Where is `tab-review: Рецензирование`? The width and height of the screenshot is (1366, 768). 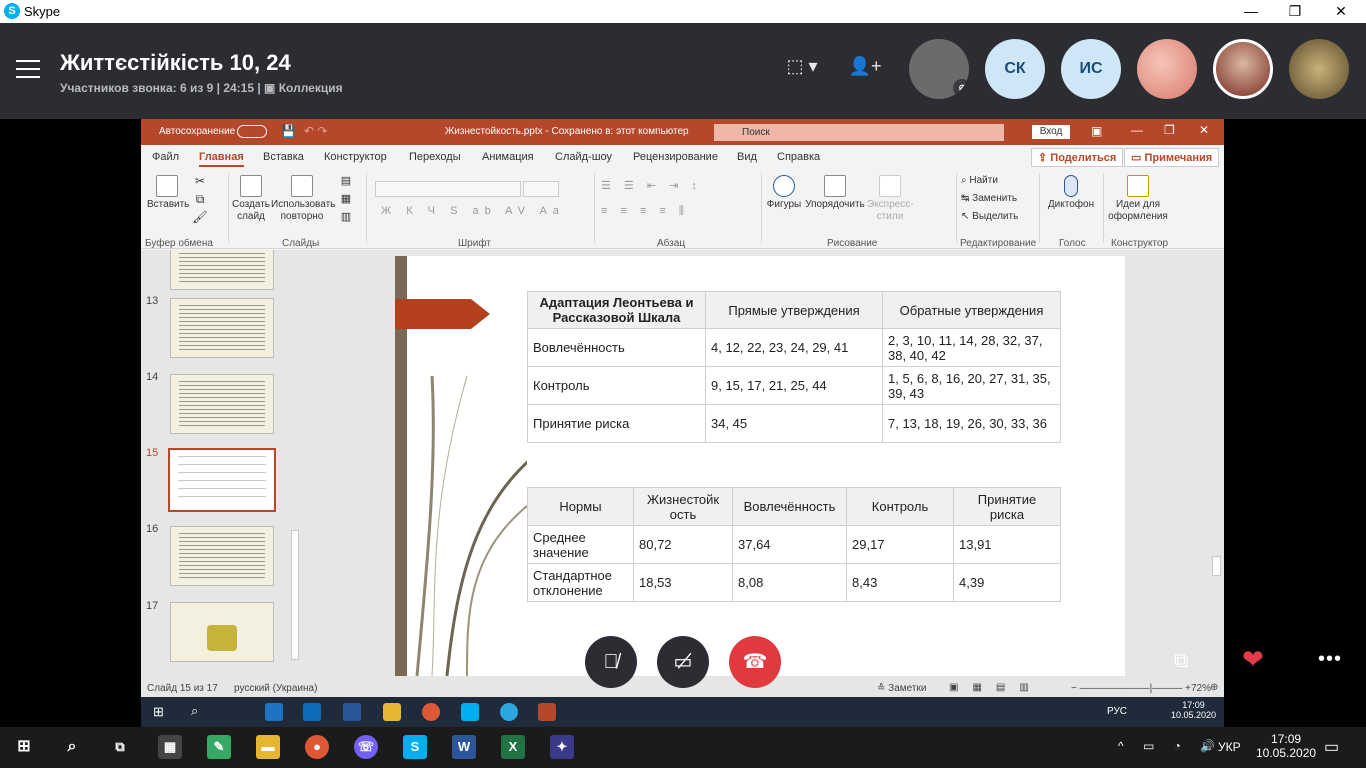
tab-review: Рецензирование is located at coordinates (675, 157).